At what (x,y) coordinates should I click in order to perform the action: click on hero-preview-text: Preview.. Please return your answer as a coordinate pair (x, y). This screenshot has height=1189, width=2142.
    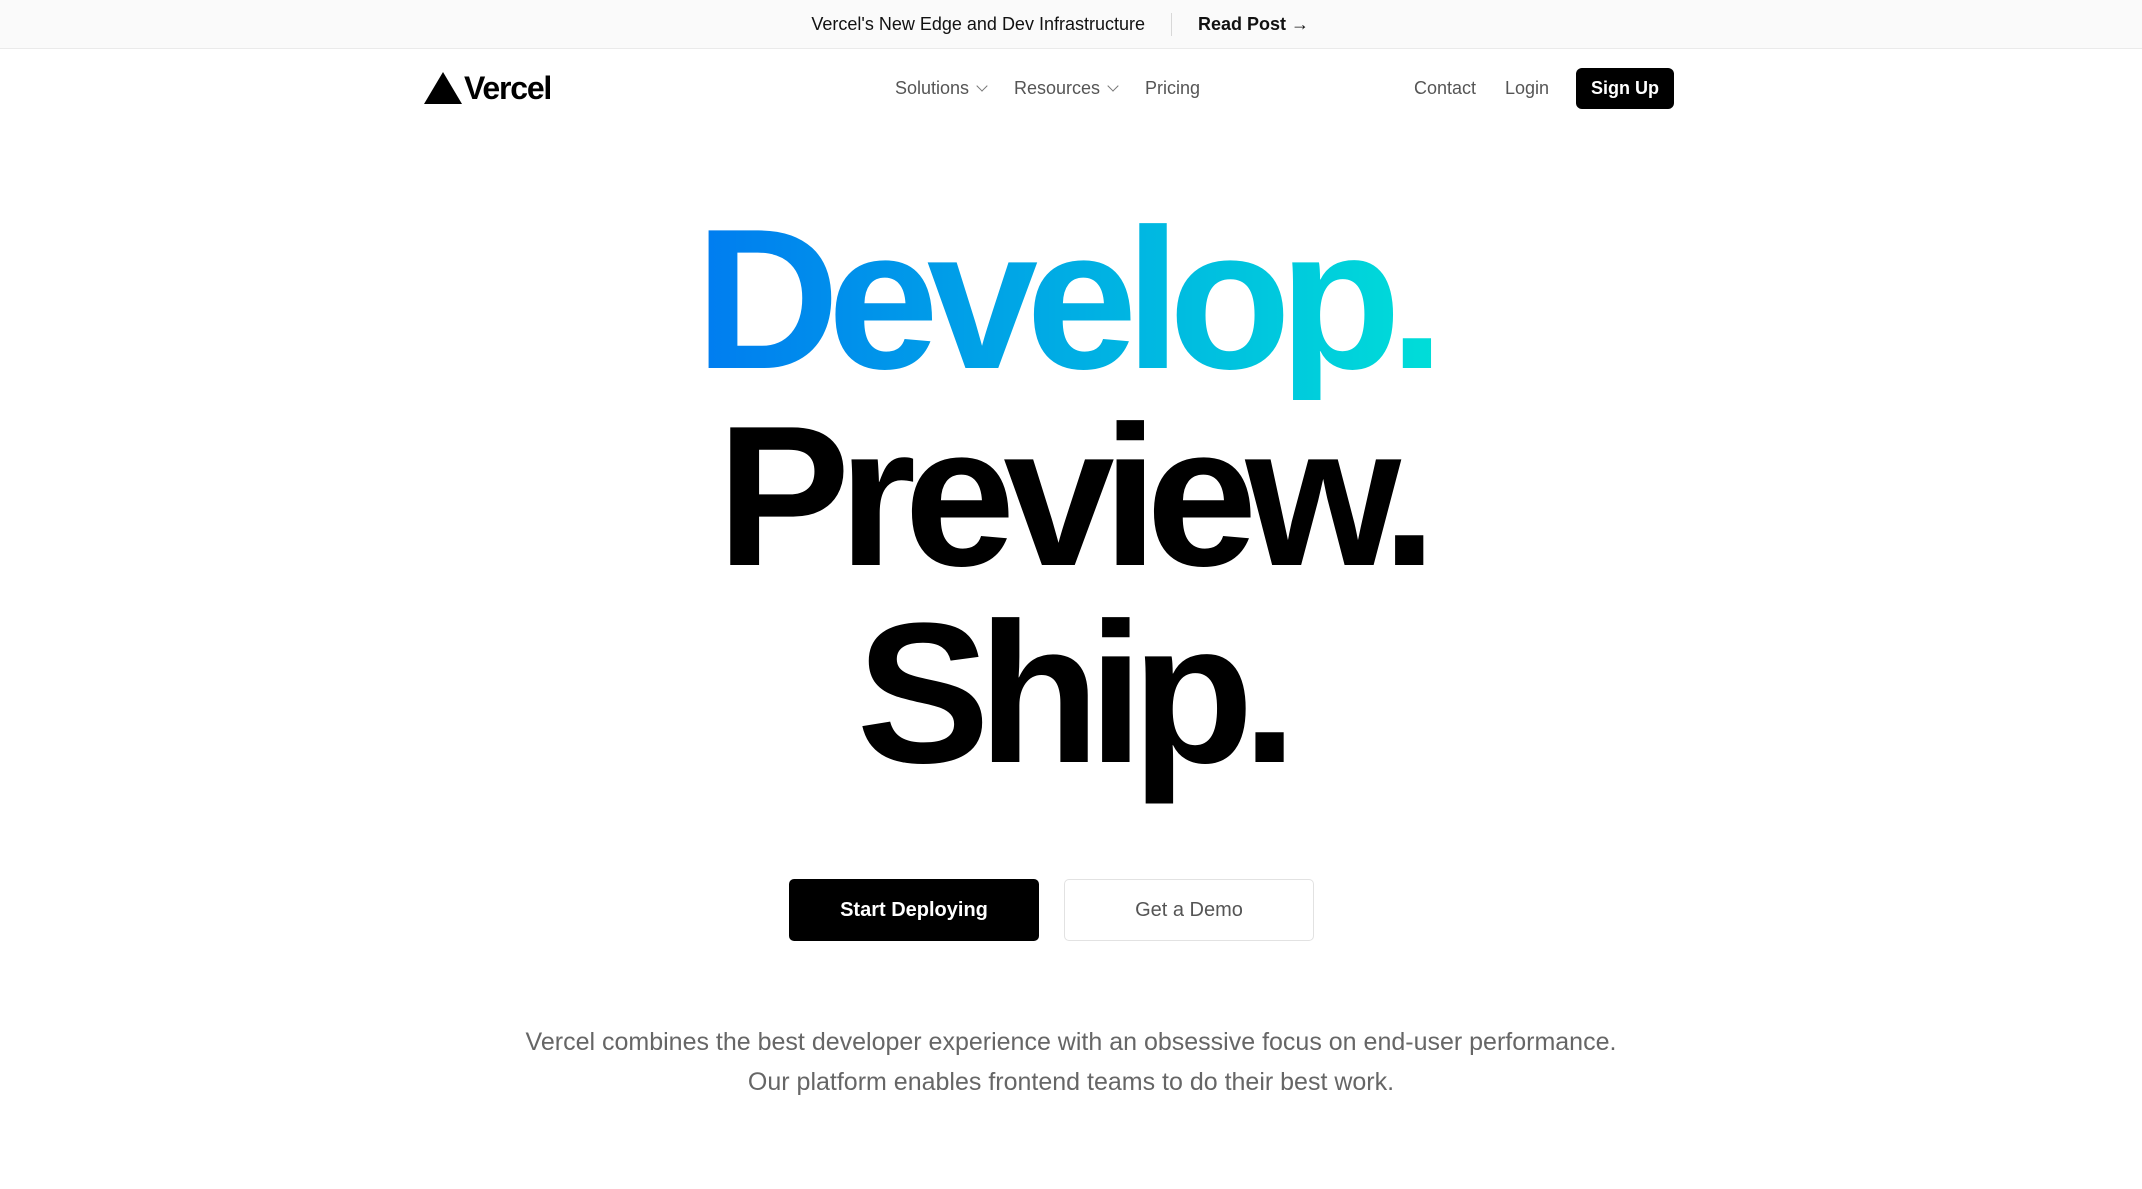
    Looking at the image, I should click on (1076, 496).